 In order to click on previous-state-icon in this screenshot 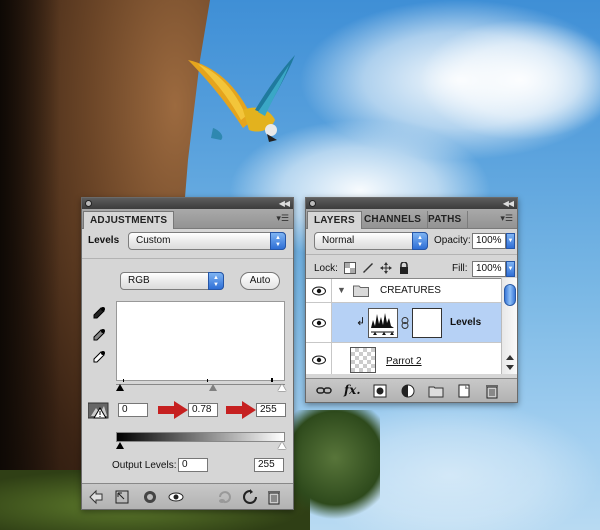, I will do `click(224, 497)`.